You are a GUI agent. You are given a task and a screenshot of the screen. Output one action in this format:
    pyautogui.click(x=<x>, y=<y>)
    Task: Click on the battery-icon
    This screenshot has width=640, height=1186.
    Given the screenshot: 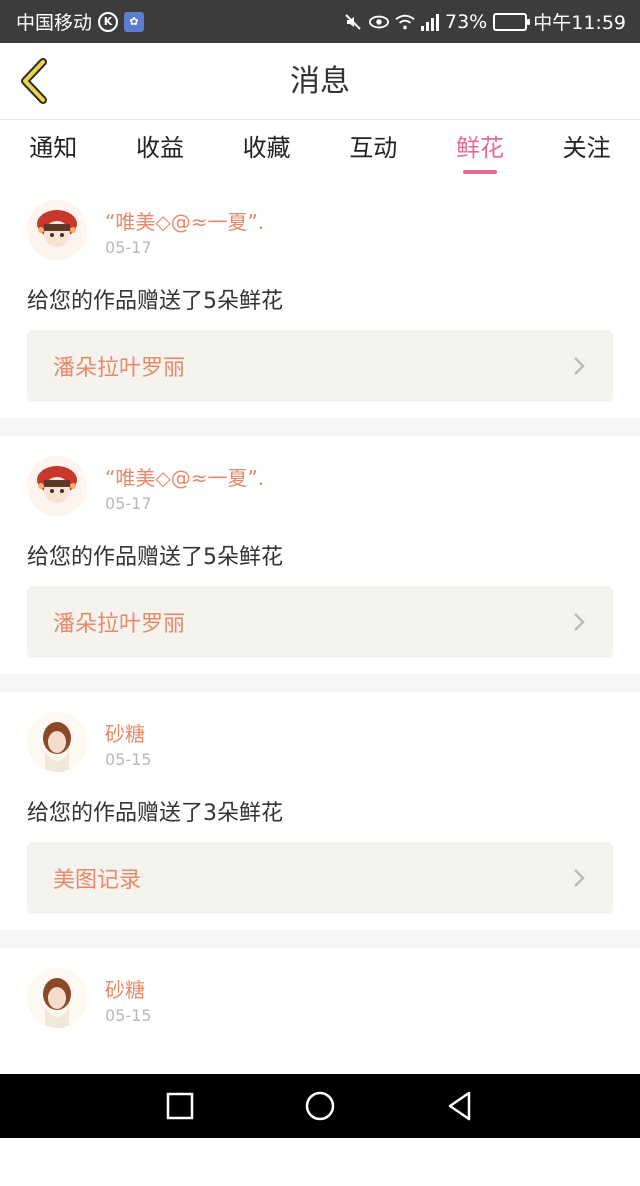 What is the action you would take?
    pyautogui.click(x=512, y=21)
    